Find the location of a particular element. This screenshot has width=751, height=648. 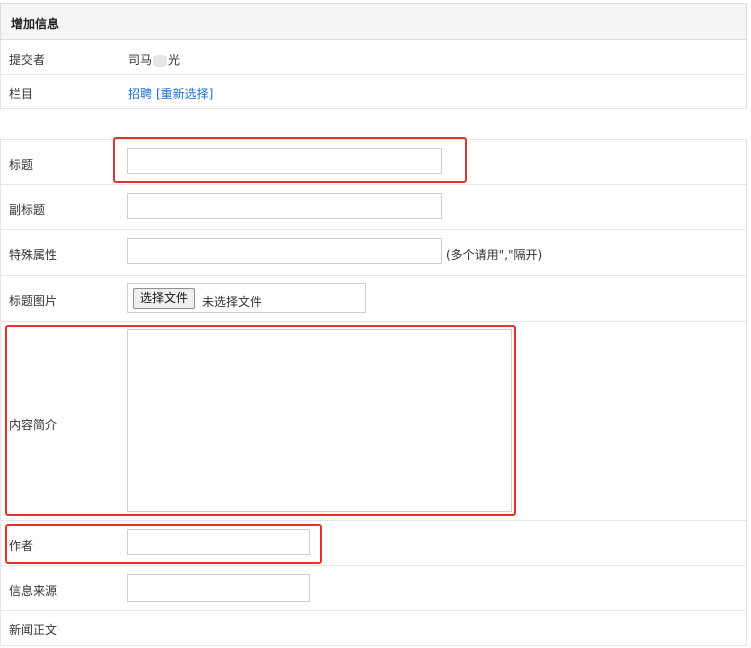

title-label: 标题 is located at coordinates (21, 165).